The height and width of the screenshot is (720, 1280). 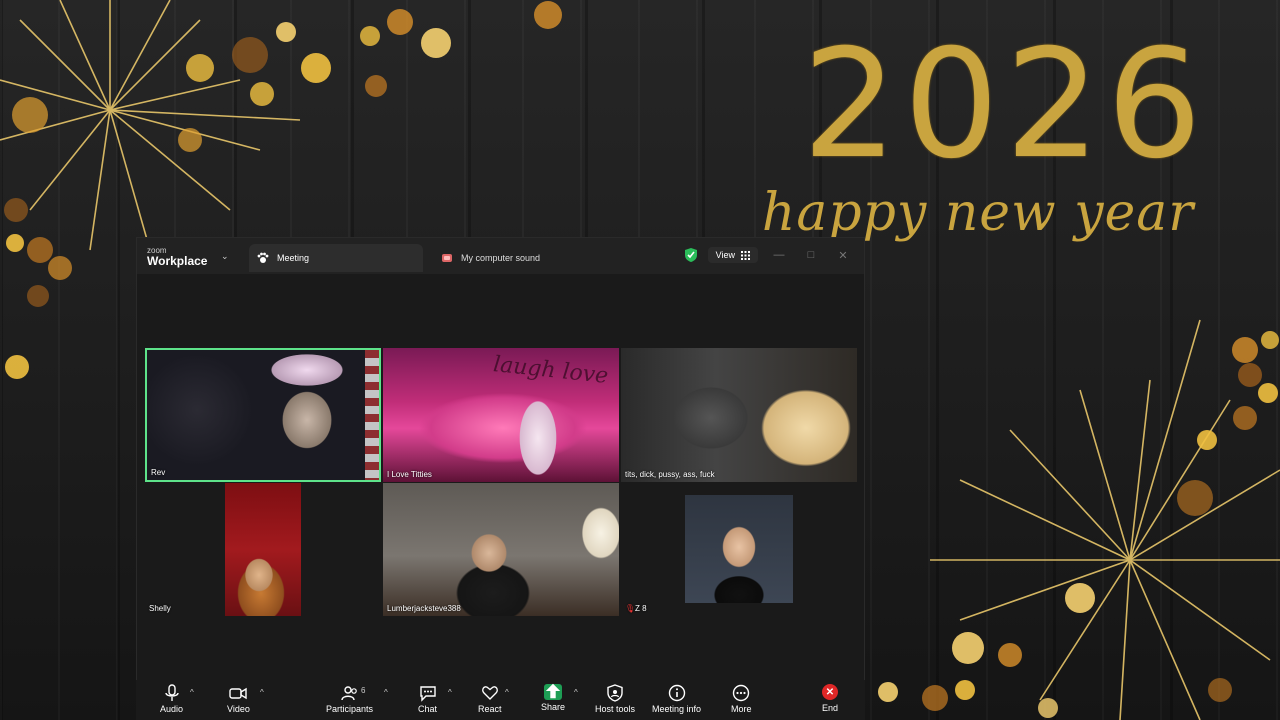 What do you see at coordinates (262, 692) in the screenshot?
I see `video-options-caret: ^` at bounding box center [262, 692].